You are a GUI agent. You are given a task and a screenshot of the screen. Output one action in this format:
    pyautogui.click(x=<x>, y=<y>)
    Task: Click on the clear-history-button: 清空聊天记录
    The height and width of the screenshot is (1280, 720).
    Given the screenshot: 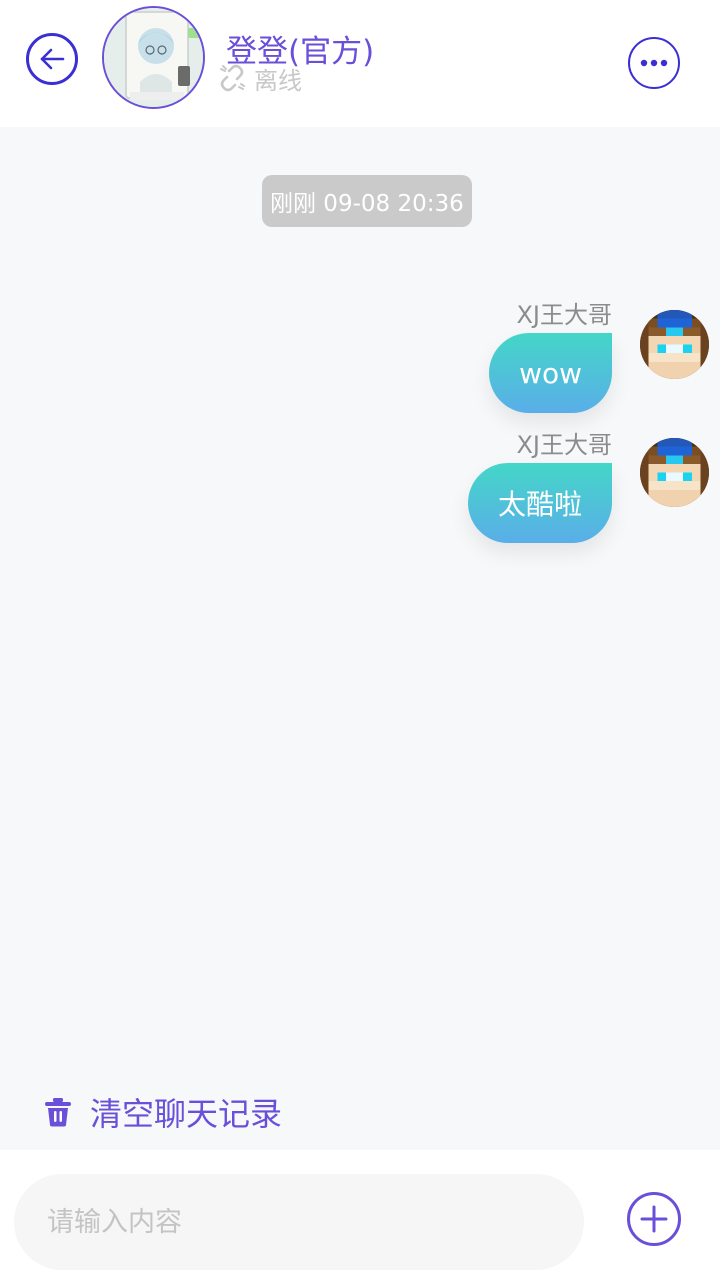 What is the action you would take?
    pyautogui.click(x=163, y=1112)
    